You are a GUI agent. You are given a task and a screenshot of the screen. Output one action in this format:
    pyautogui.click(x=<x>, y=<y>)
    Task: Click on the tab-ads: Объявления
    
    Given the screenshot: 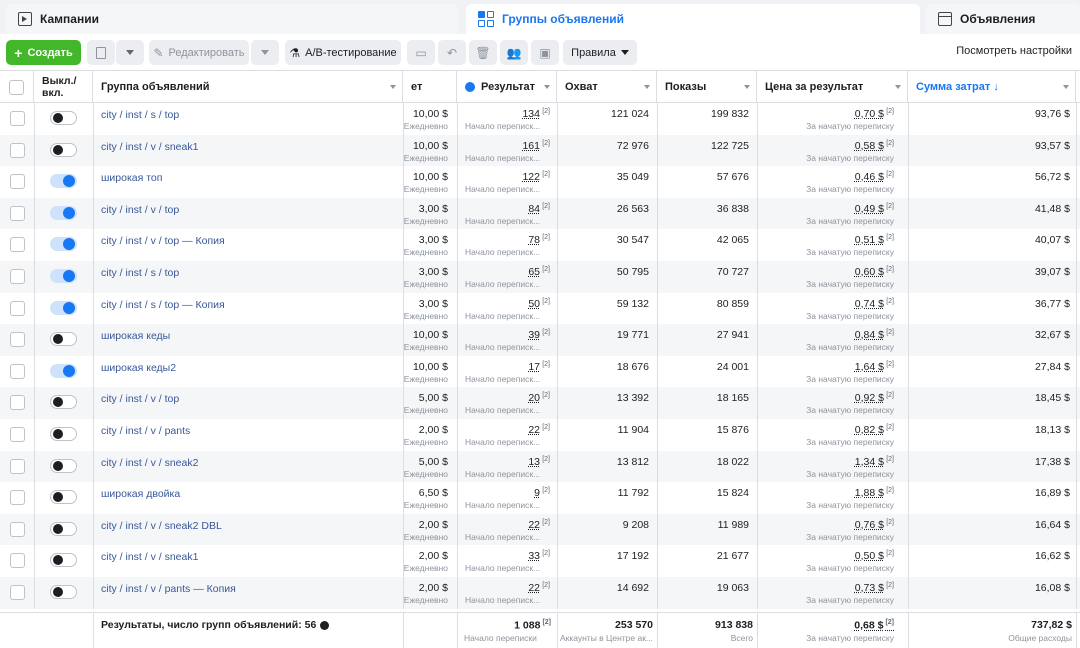 What is the action you would take?
    pyautogui.click(x=1003, y=19)
    